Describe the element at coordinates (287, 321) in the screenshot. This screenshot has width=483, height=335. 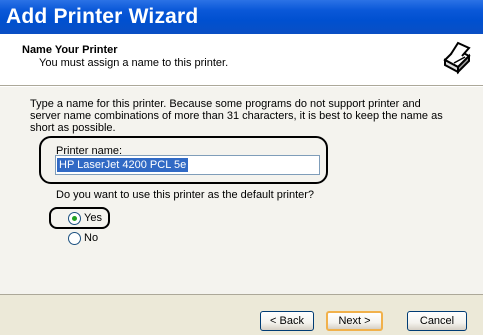
I see `back-button: < Back` at that location.